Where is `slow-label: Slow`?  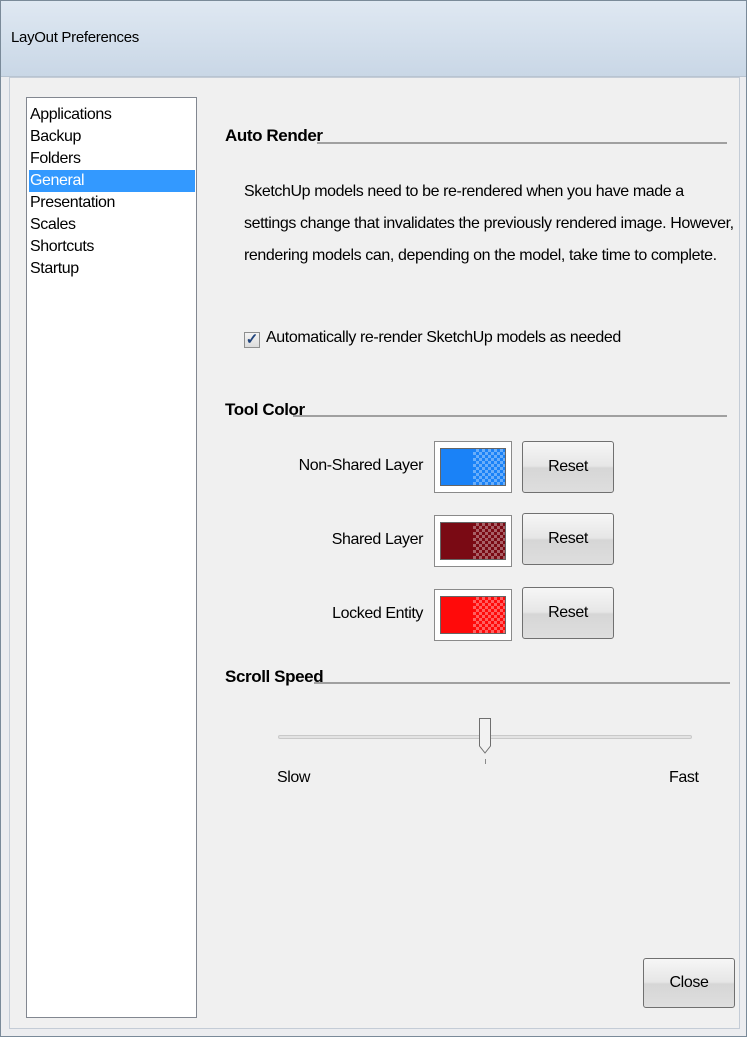
slow-label: Slow is located at coordinates (294, 777).